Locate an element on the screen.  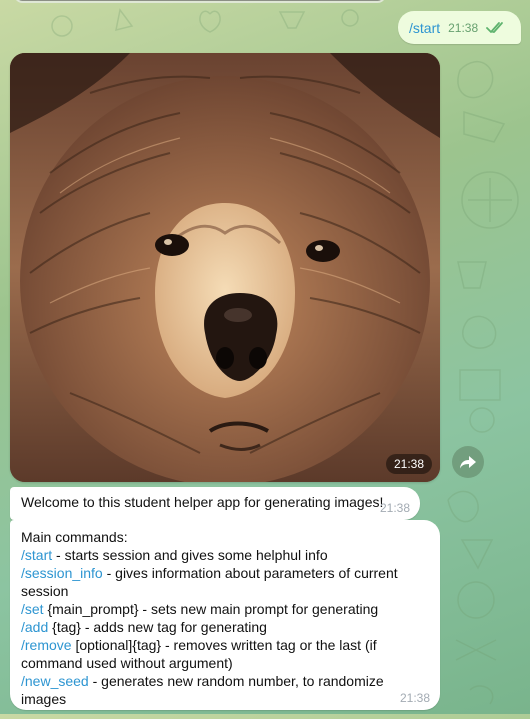
previous-message-fragment is located at coordinates (200, 1).